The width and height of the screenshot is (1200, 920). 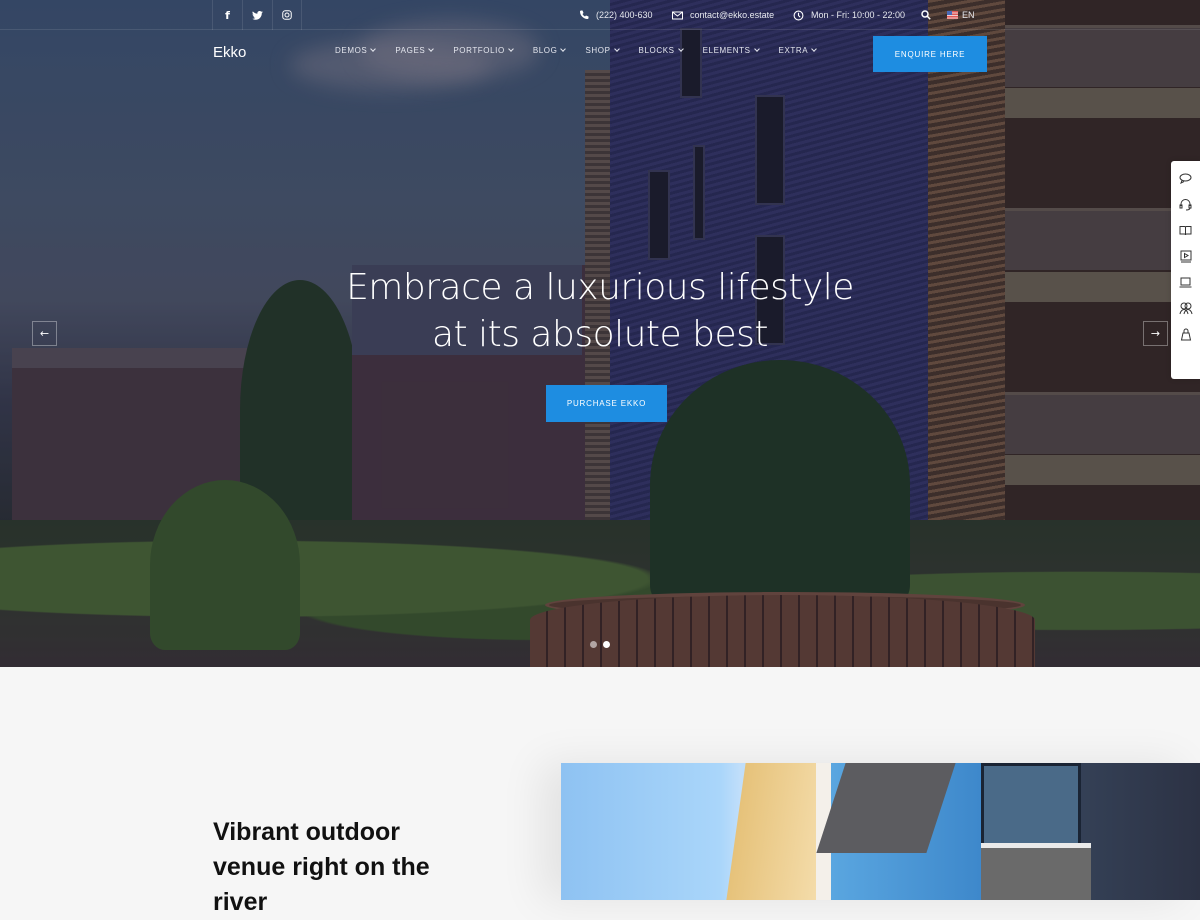 What do you see at coordinates (1186, 282) in the screenshot?
I see `laptop-icon` at bounding box center [1186, 282].